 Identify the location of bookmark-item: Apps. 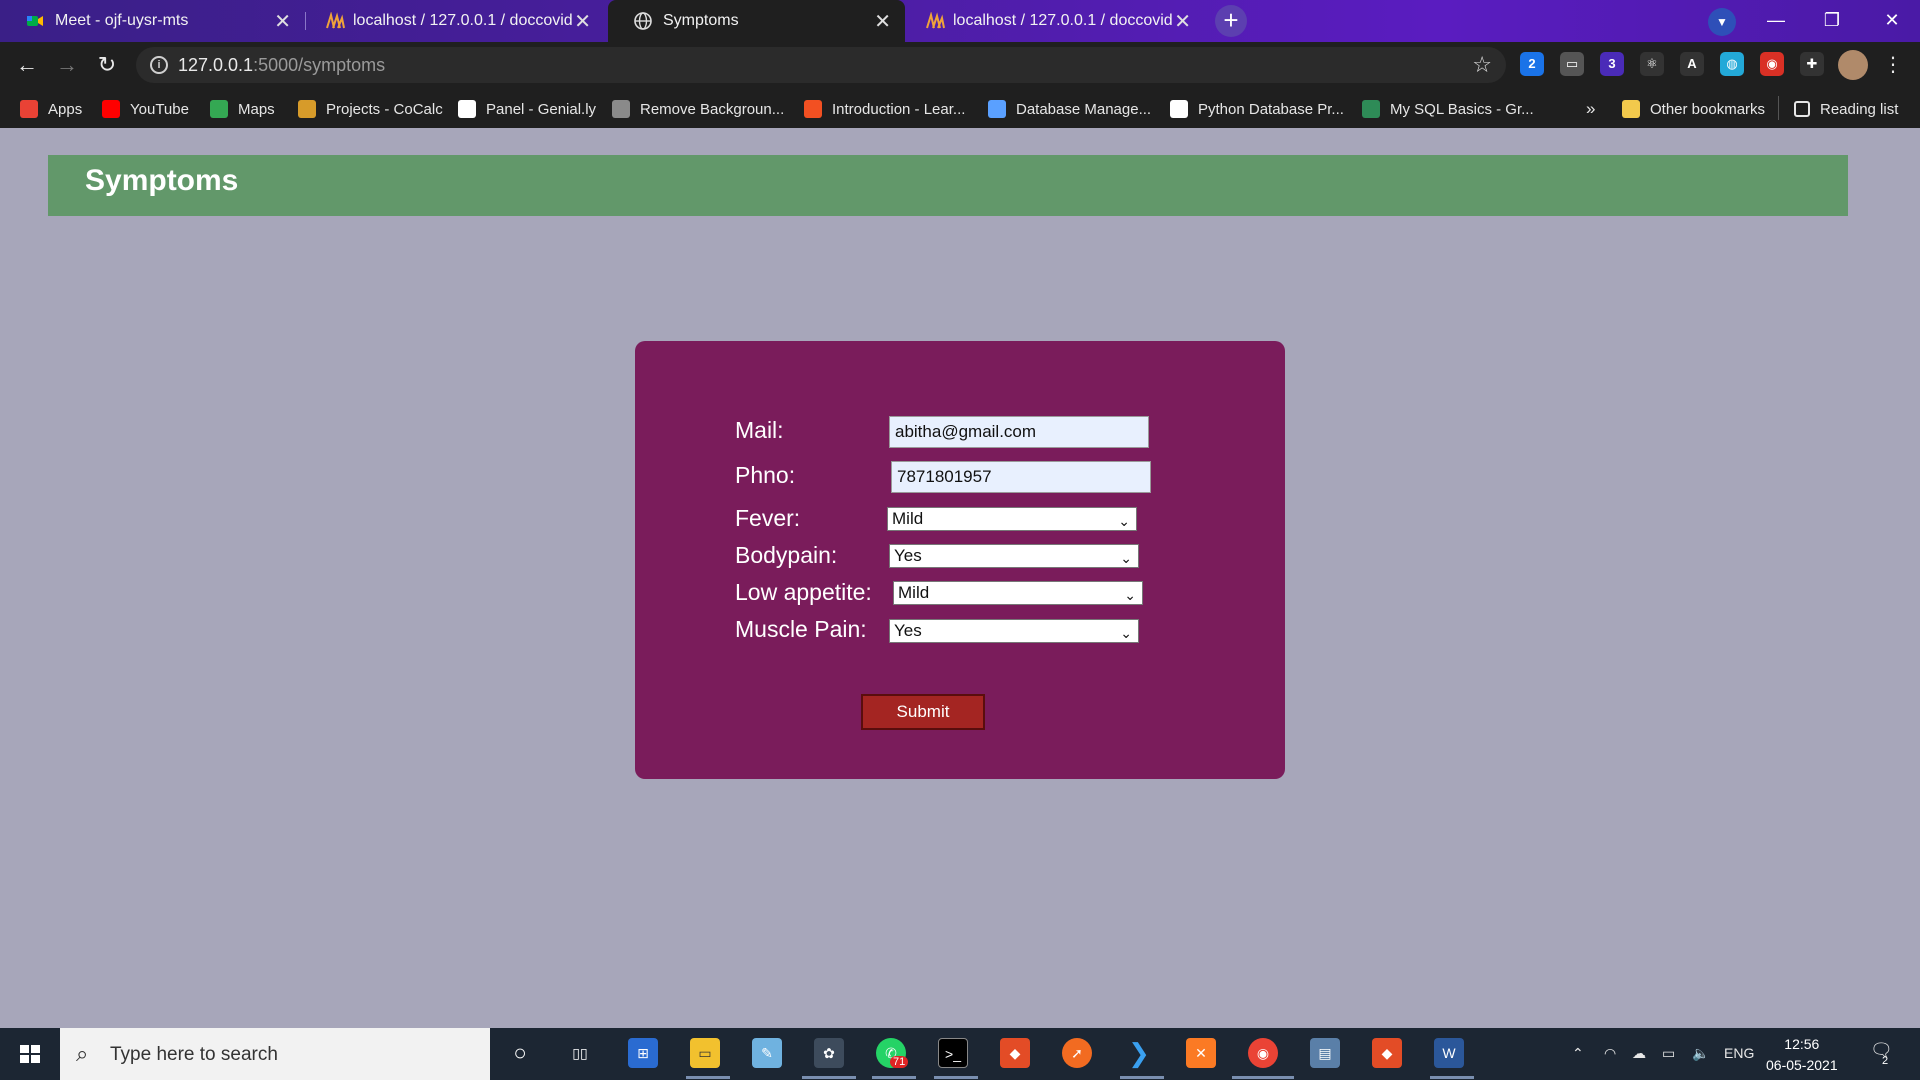
(51, 109).